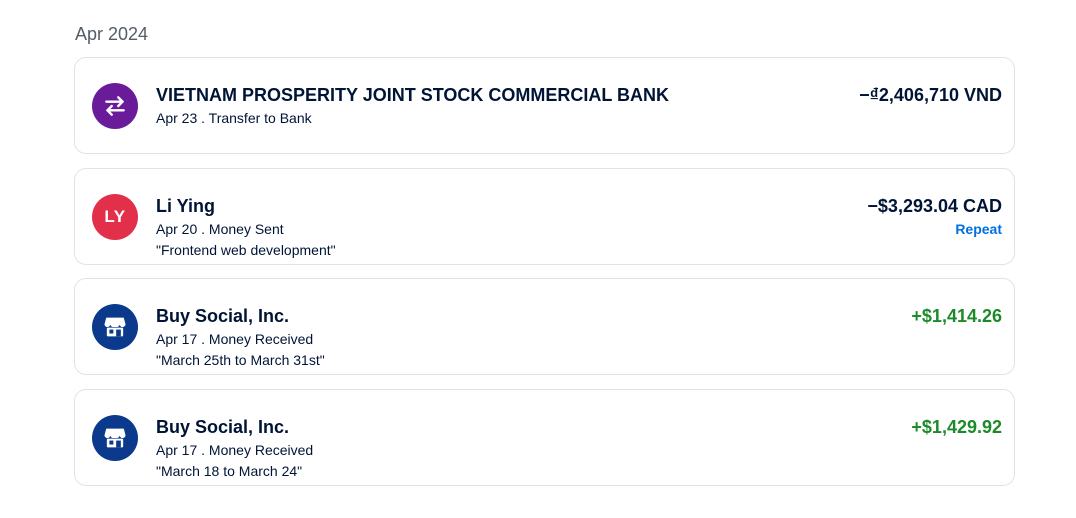 The width and height of the screenshot is (1076, 518). Describe the element at coordinates (220, 229) in the screenshot. I see `transaction-subtitle: Apr 20 . Money Sent` at that location.